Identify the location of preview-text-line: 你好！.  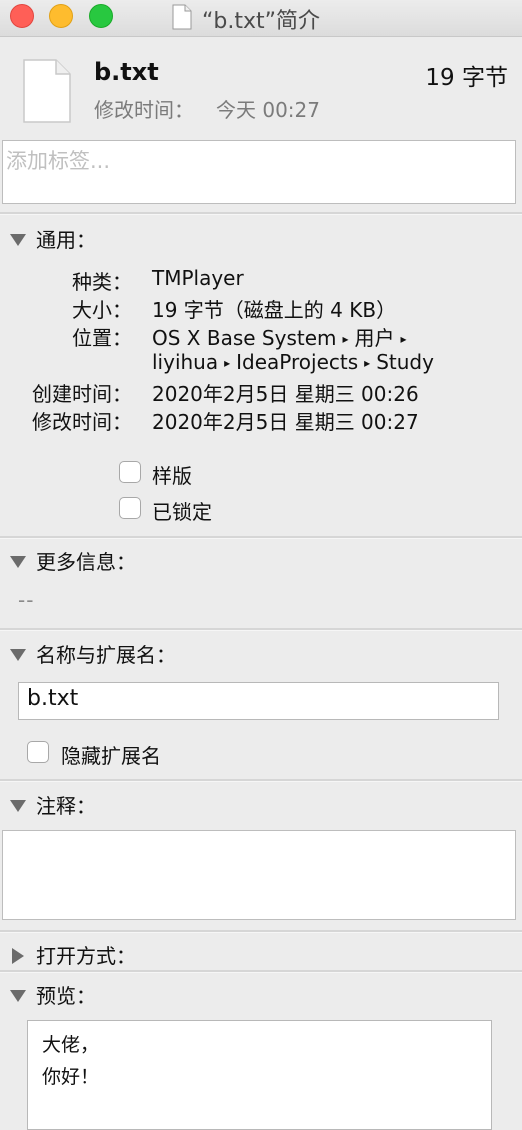
(71, 1077).